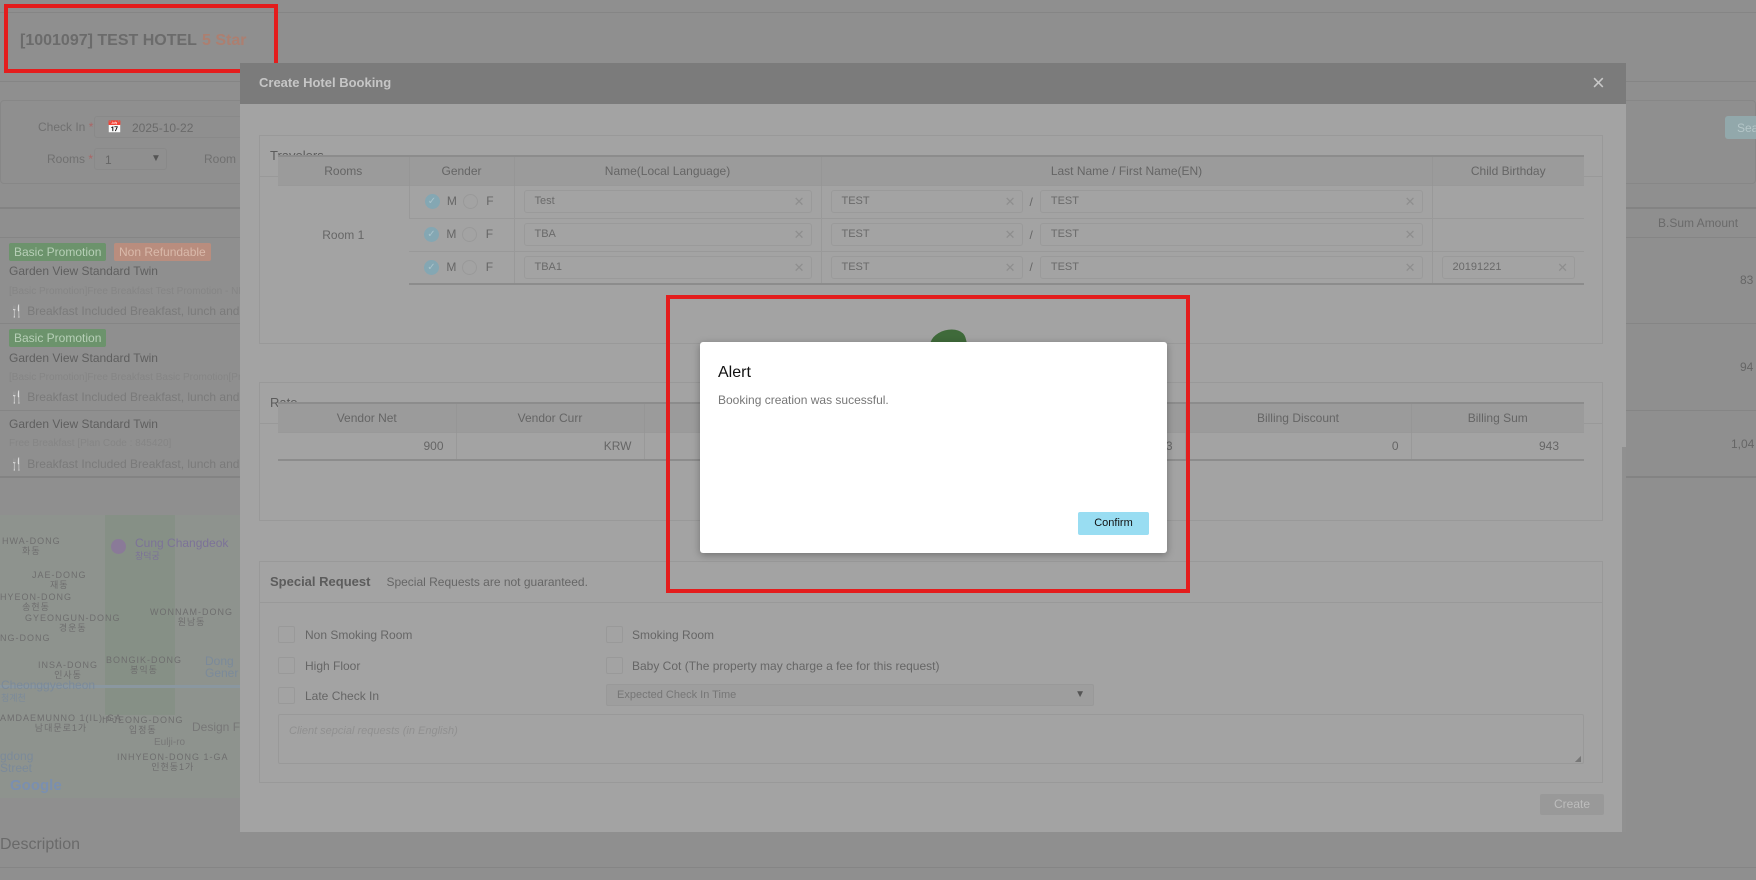  What do you see at coordinates (878, 12) in the screenshot?
I see `divider` at bounding box center [878, 12].